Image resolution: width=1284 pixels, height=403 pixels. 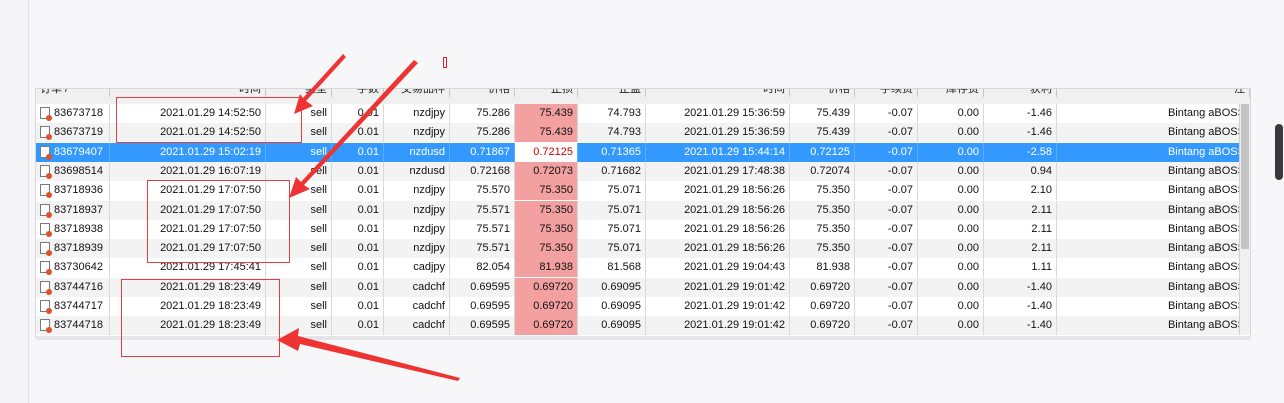 I want to click on header-comment-col: 注, so click(x=1153, y=93).